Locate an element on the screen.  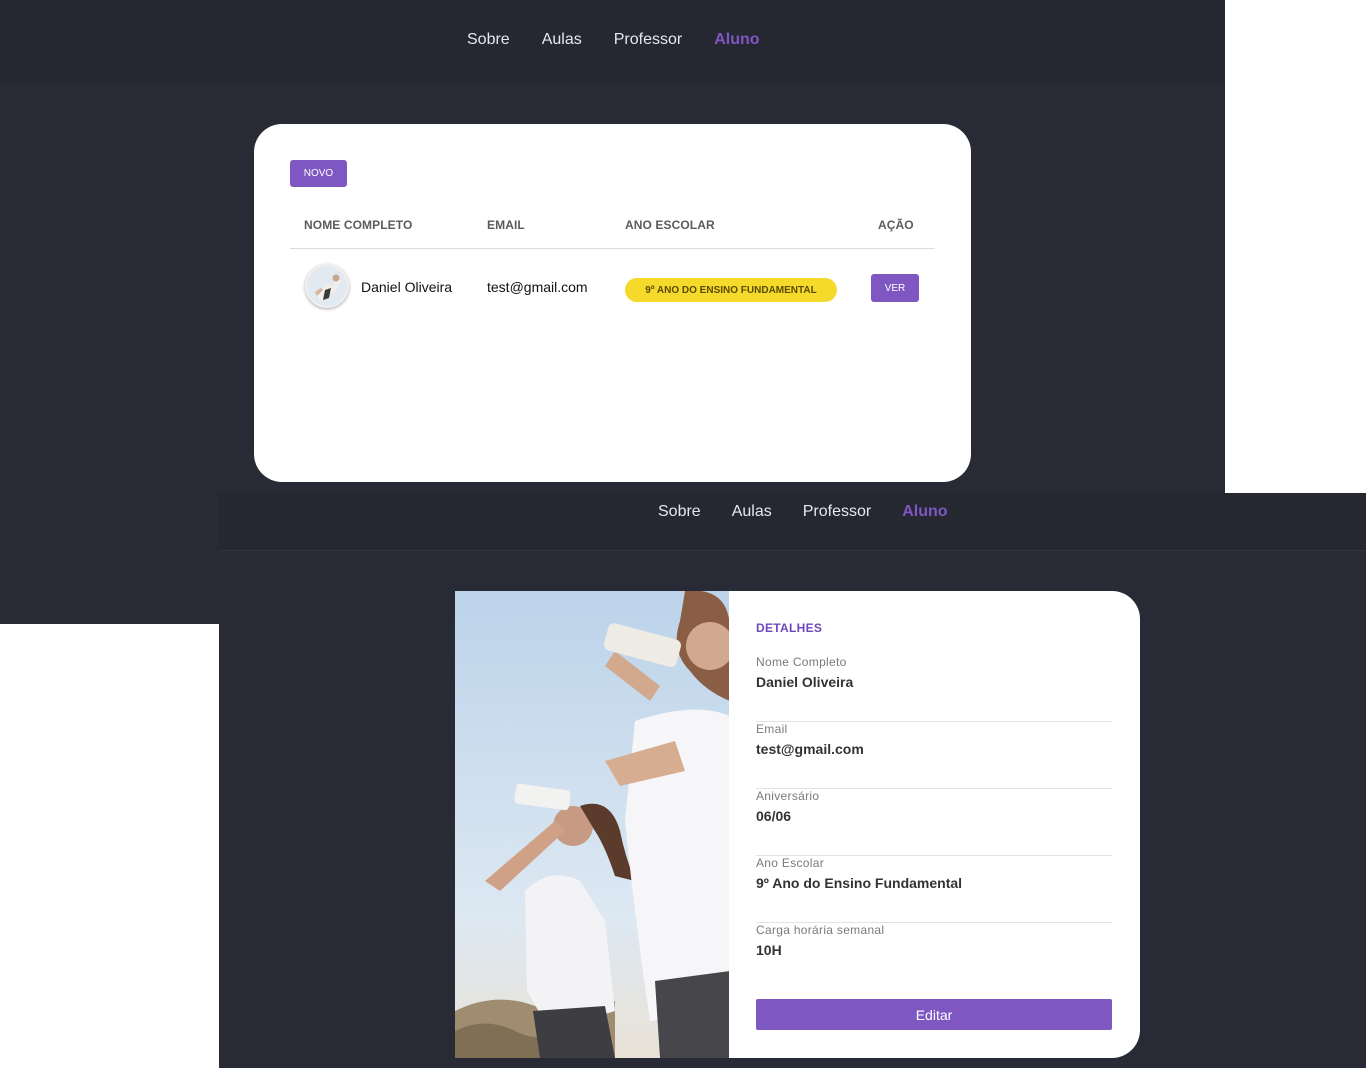
detail-label: Email is located at coordinates (772, 729).